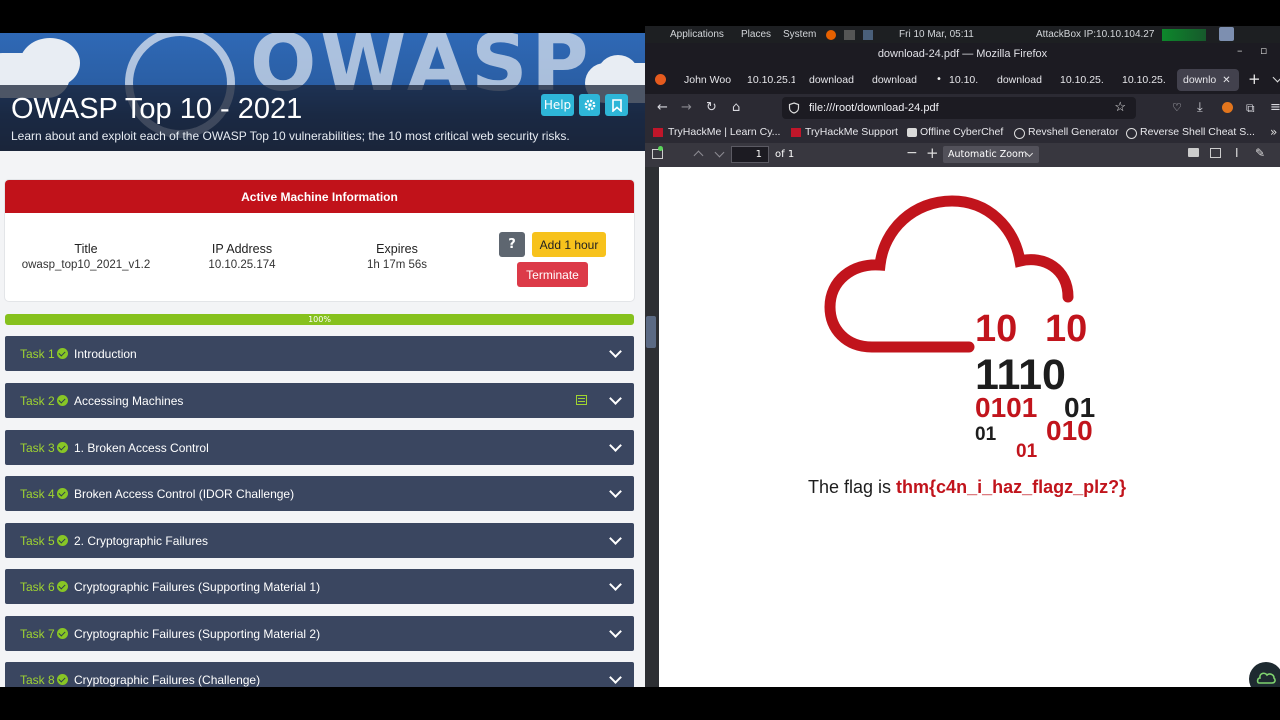  What do you see at coordinates (141, 447) in the screenshot?
I see `task-name: 1. Broken Access Control` at bounding box center [141, 447].